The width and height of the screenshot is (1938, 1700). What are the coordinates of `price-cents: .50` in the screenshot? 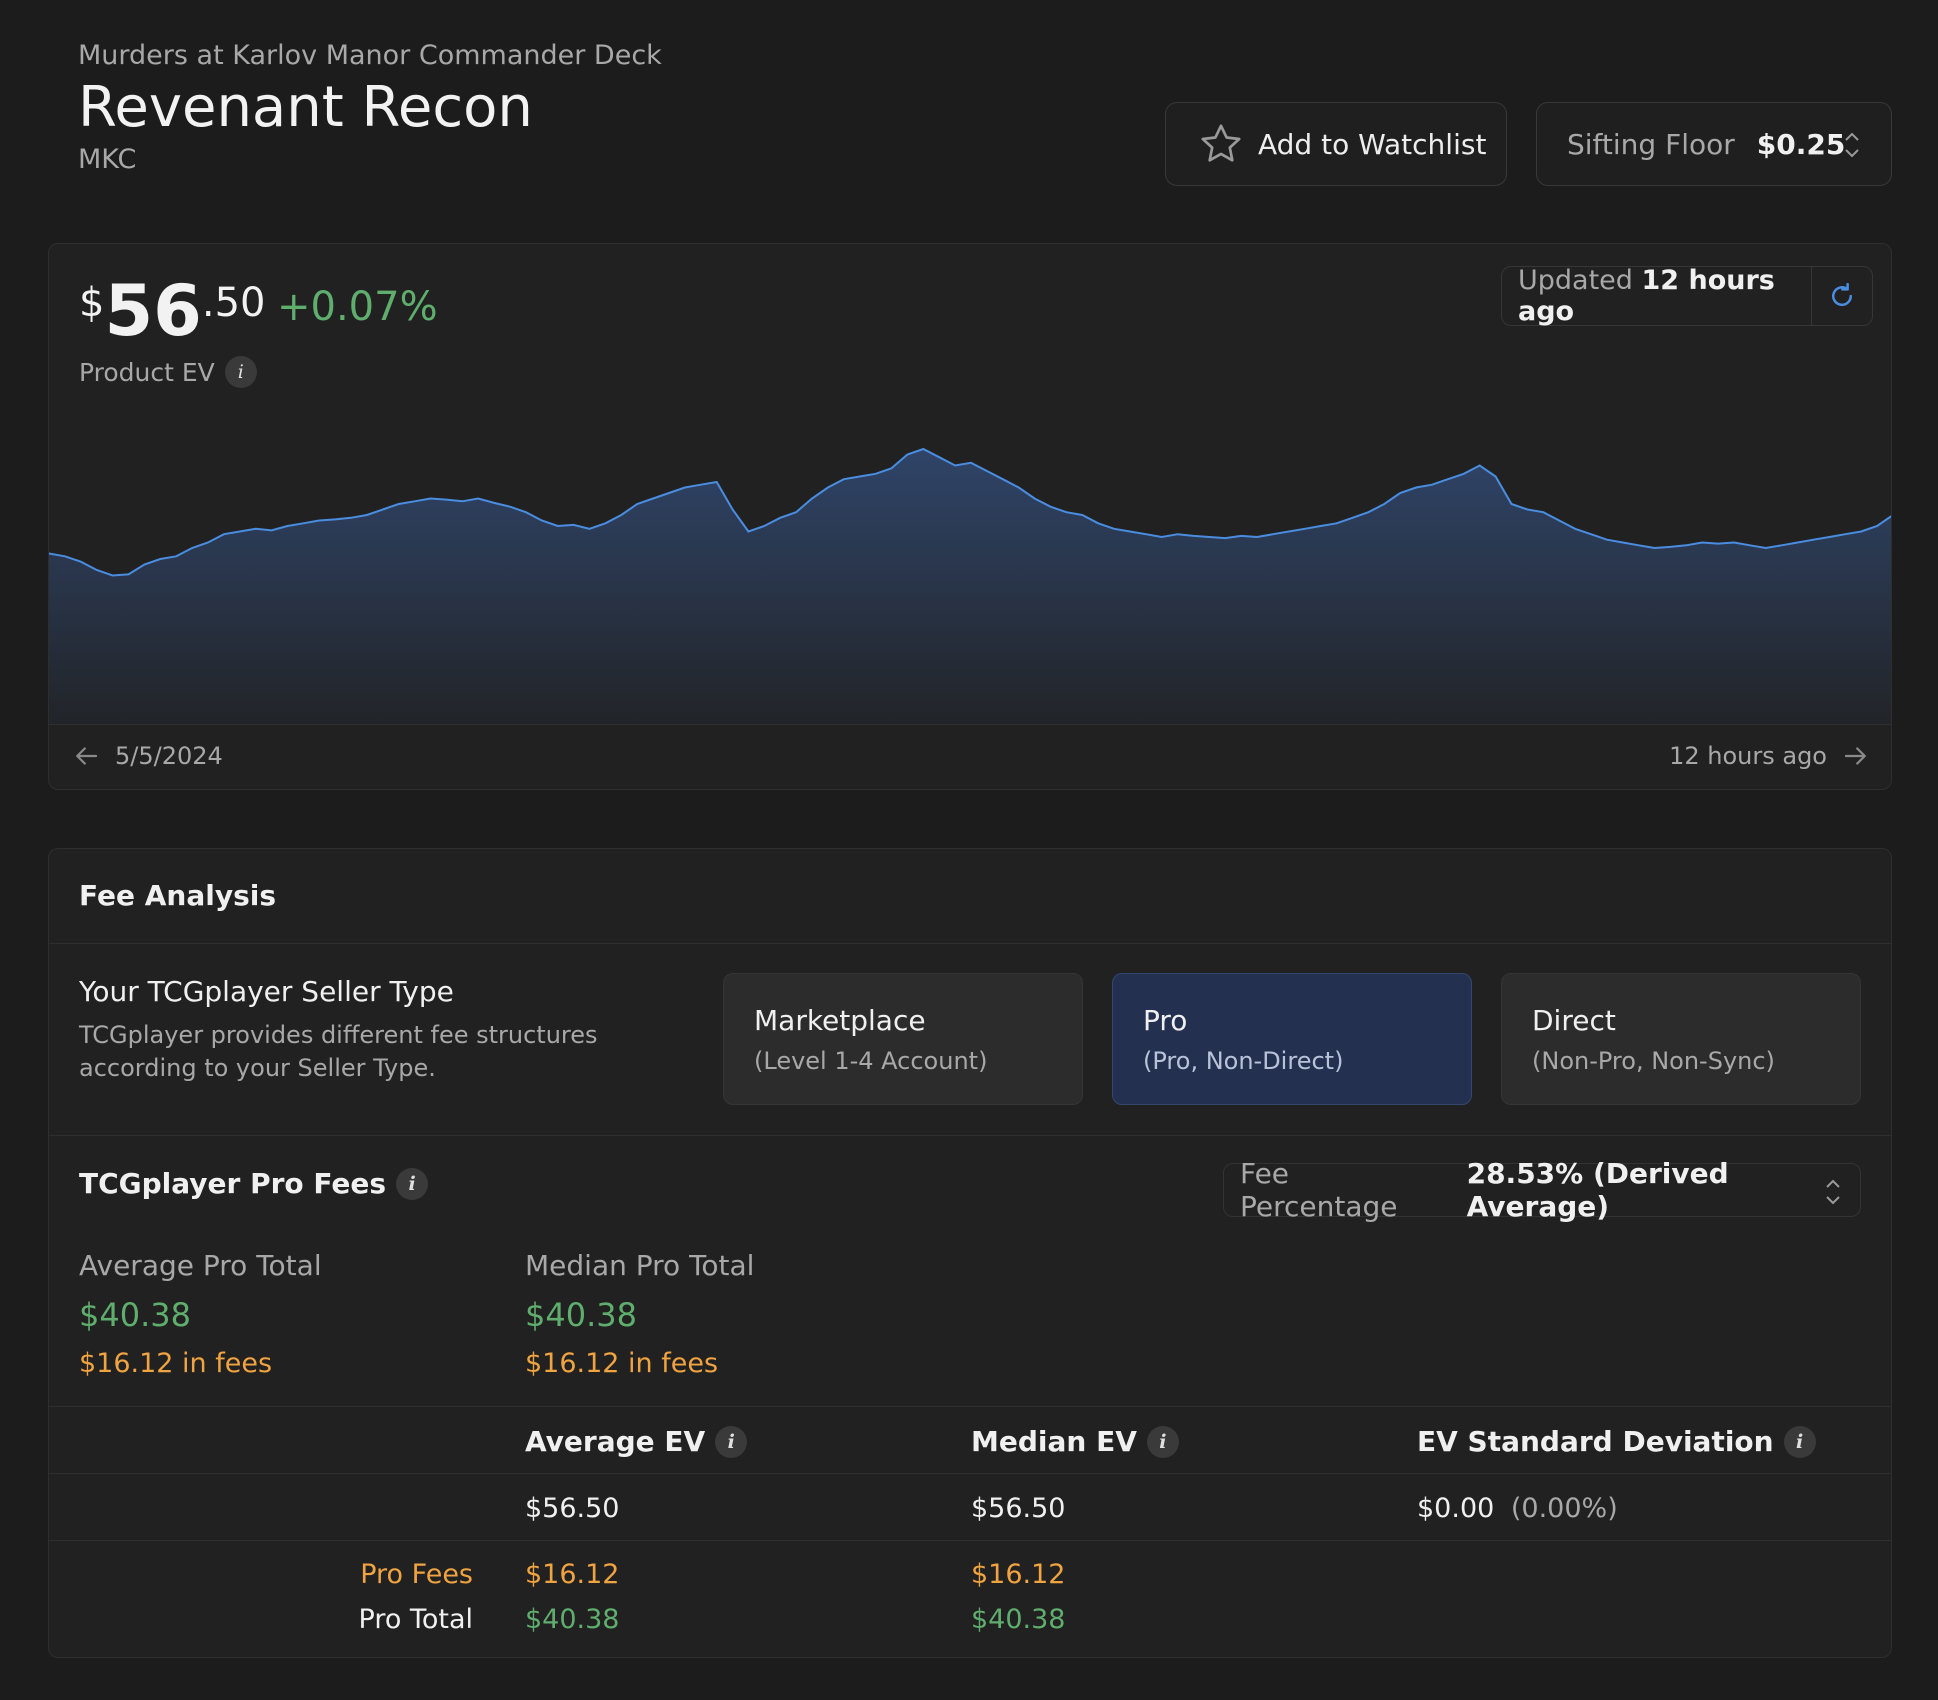 It's located at (233, 303).